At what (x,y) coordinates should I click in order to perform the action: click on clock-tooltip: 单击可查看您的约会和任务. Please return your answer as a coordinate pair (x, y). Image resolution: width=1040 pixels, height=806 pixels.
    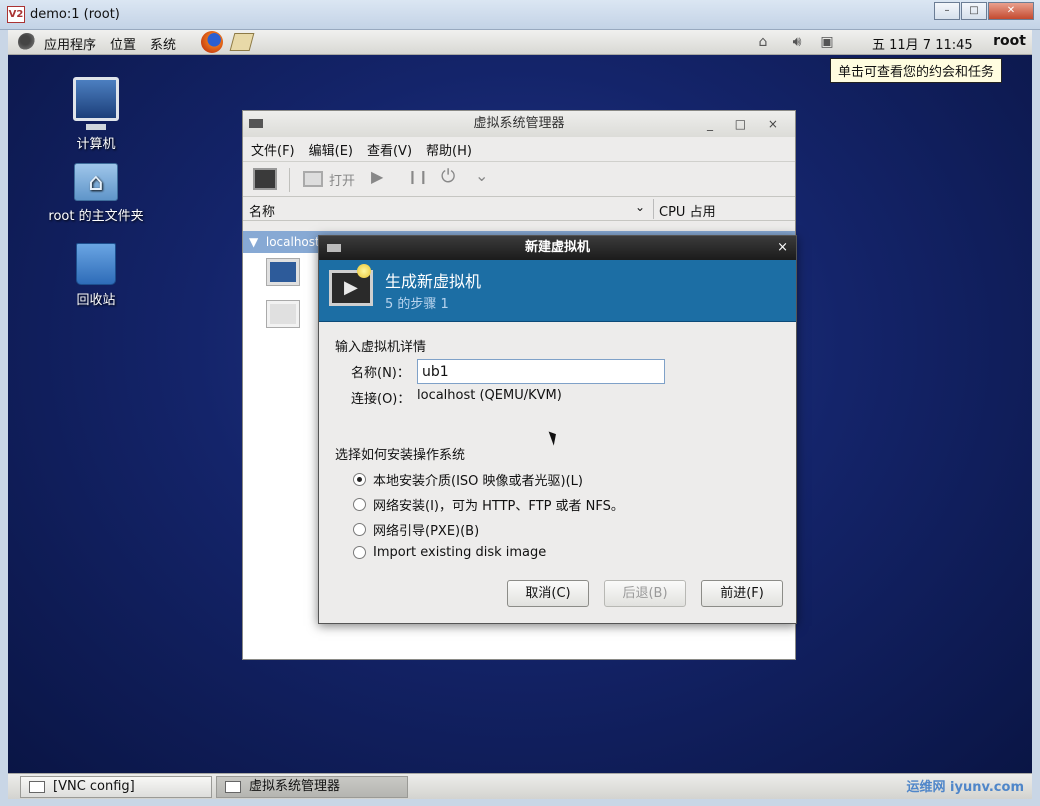
    Looking at the image, I should click on (916, 70).